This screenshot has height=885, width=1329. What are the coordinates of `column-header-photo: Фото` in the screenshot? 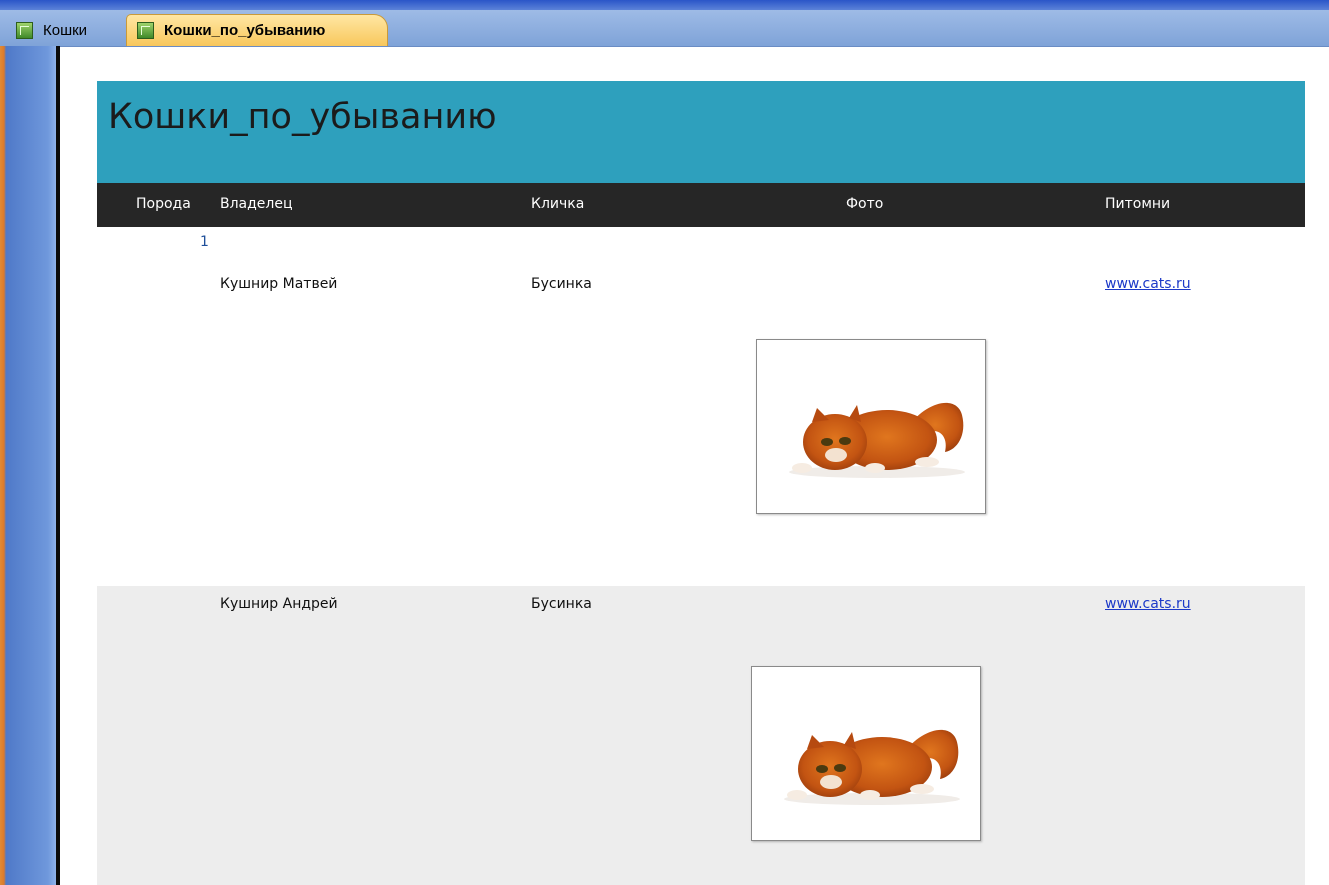 It's located at (865, 204).